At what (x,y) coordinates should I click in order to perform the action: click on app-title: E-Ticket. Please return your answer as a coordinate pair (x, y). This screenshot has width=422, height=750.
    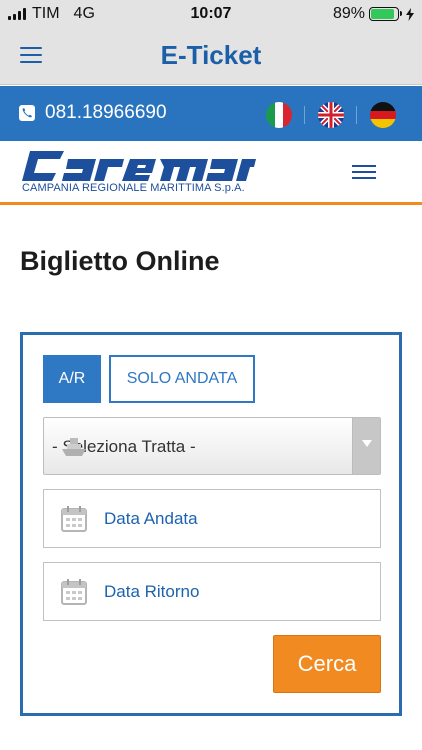
    Looking at the image, I should click on (211, 55).